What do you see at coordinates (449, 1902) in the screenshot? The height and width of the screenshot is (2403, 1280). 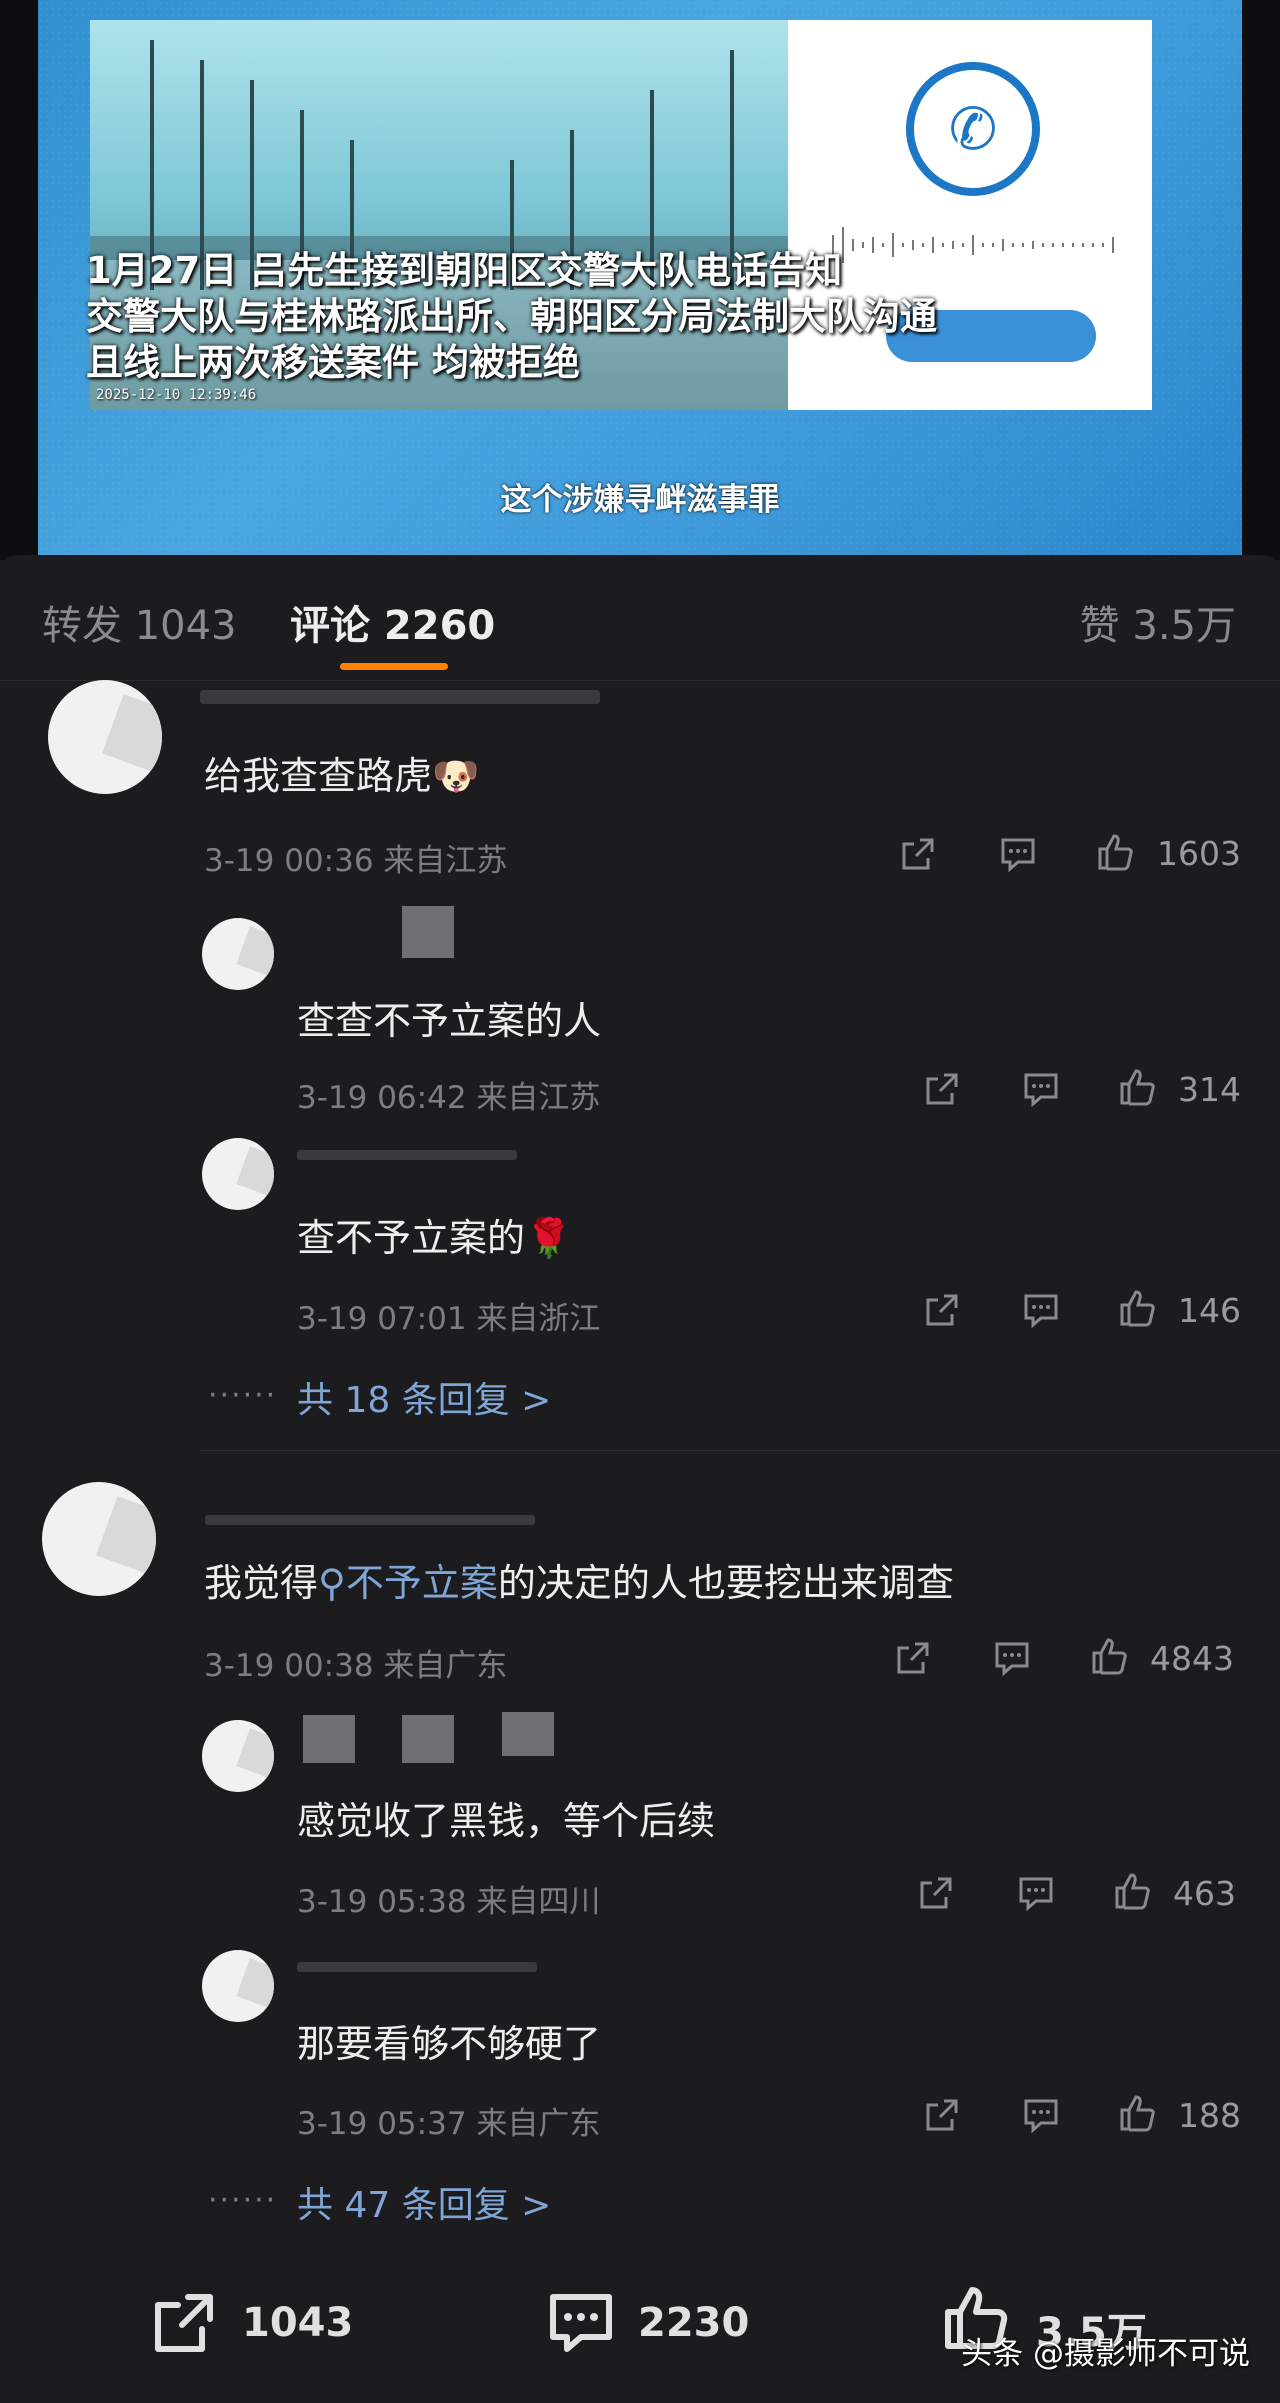 I see `reply-meta: 3-19 05:38 来自四川` at bounding box center [449, 1902].